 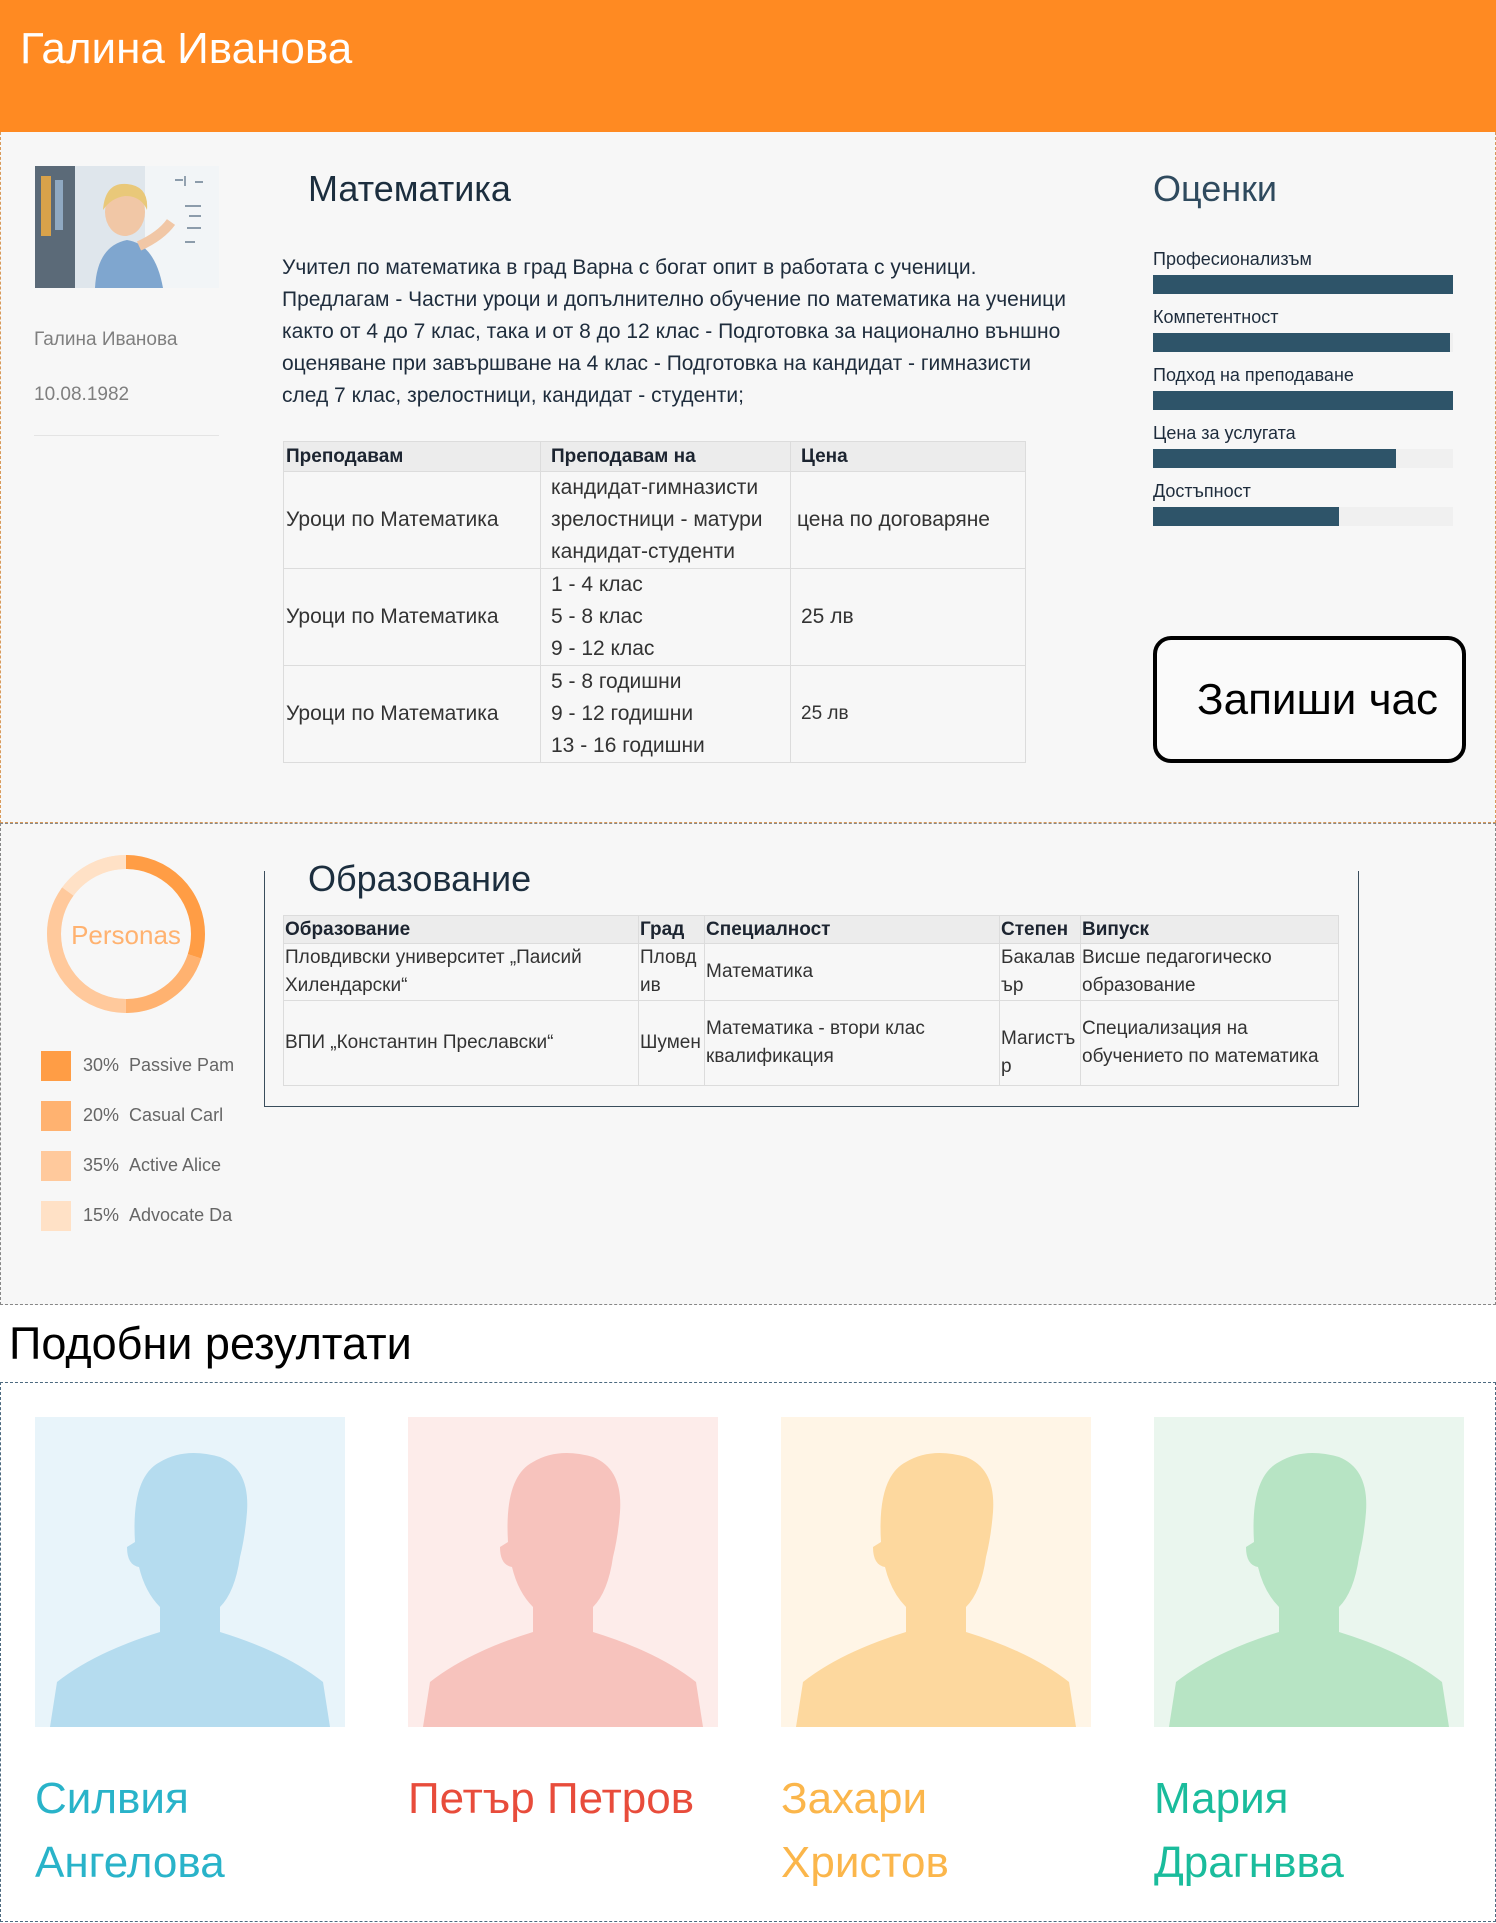 What do you see at coordinates (908, 520) in the screenshot?
I see `lesson-price: цена по договаряне` at bounding box center [908, 520].